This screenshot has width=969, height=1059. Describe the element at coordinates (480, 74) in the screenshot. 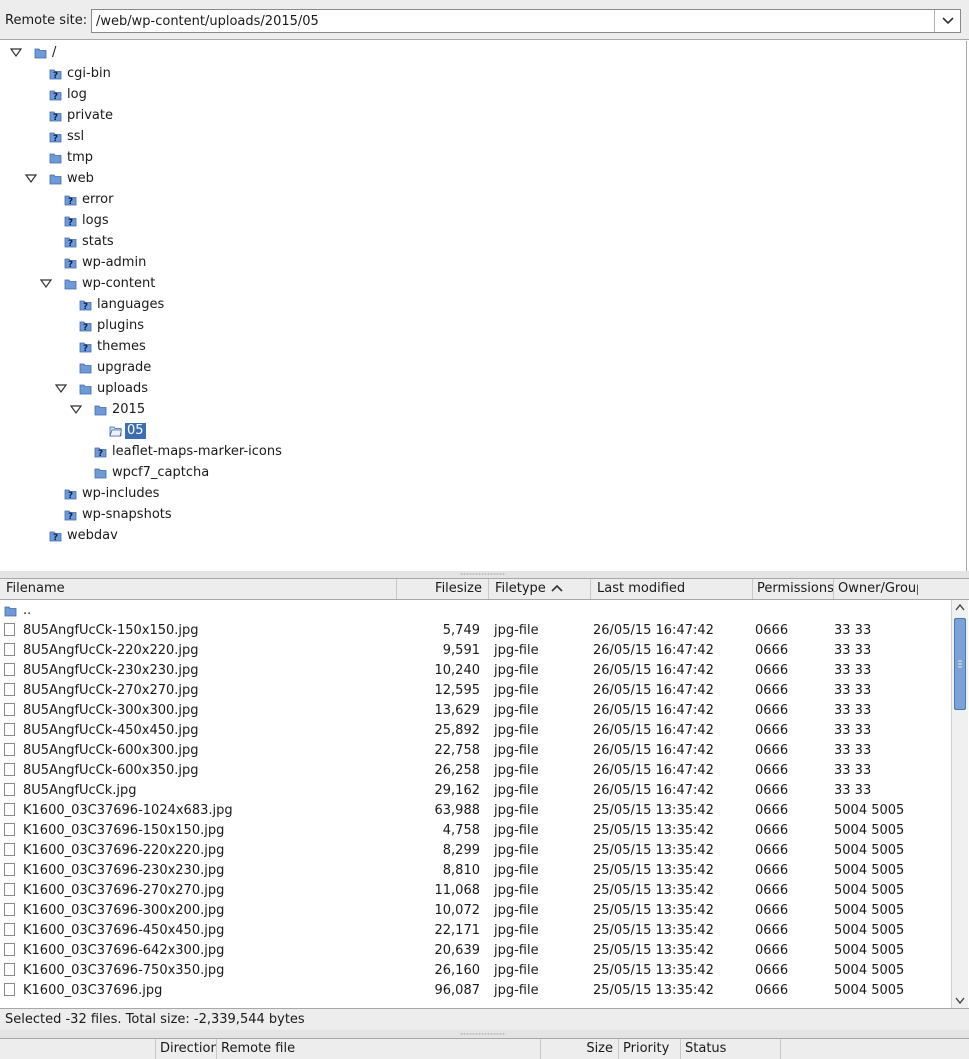

I see `tree-node-cgi-bin: ? cgi-bin` at that location.